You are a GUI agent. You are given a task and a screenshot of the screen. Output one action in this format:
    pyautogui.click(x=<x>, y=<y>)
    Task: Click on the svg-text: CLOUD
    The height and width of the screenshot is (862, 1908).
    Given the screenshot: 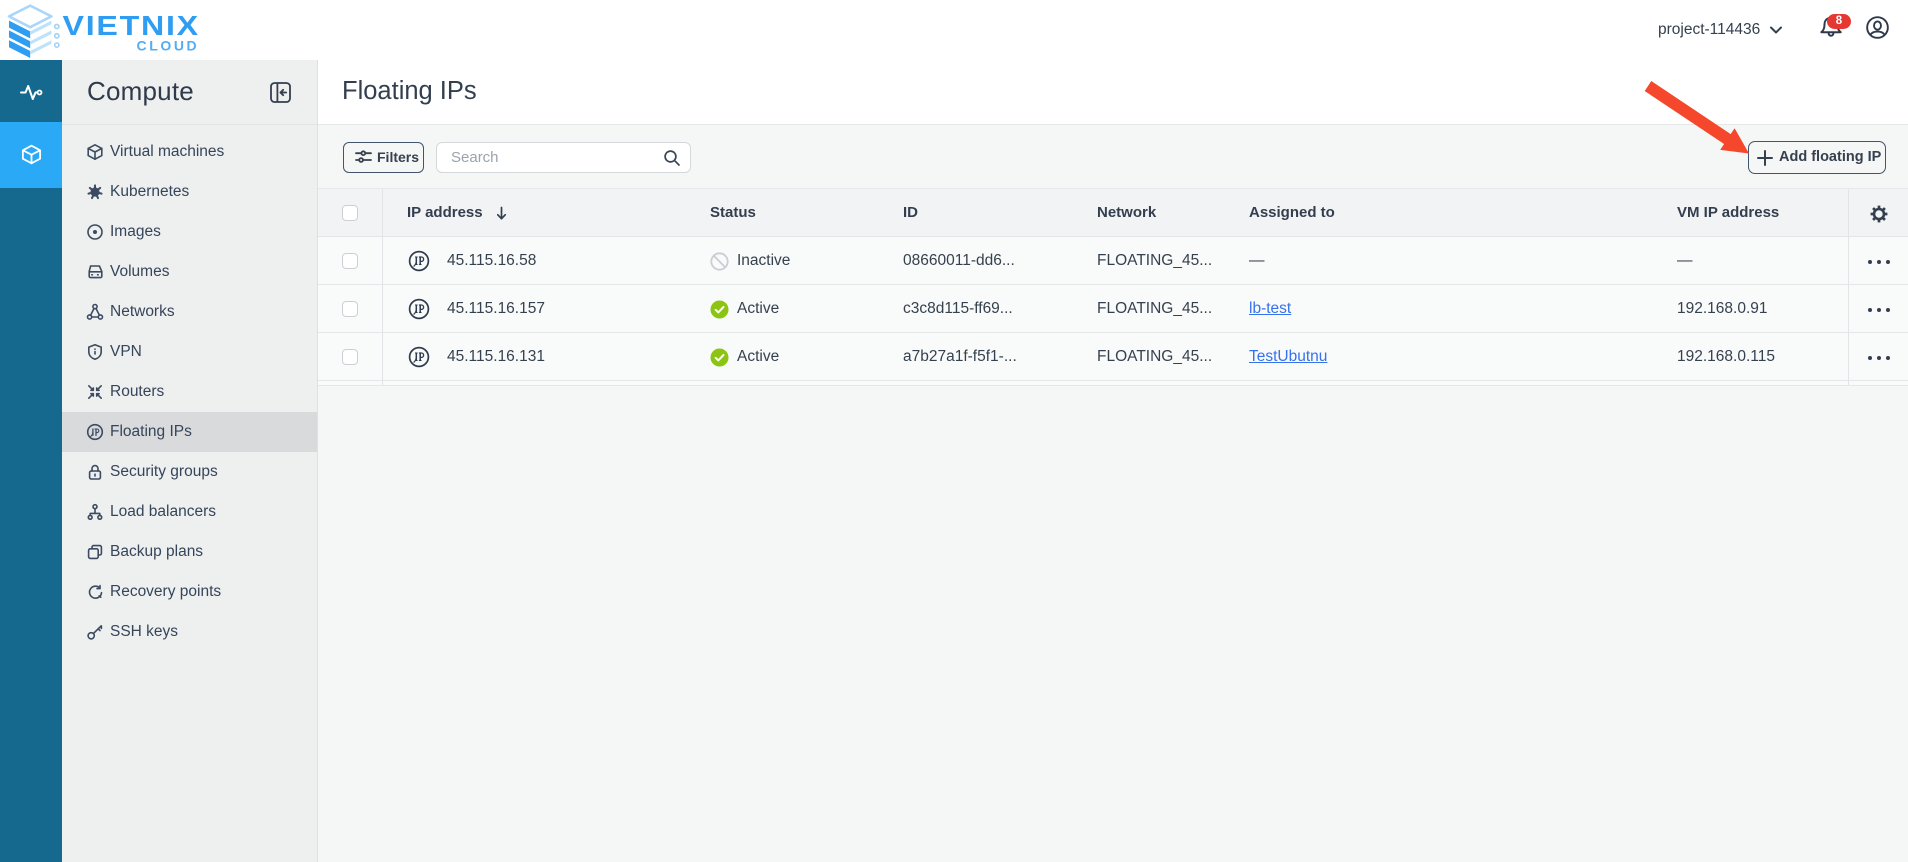 What is the action you would take?
    pyautogui.click(x=168, y=46)
    